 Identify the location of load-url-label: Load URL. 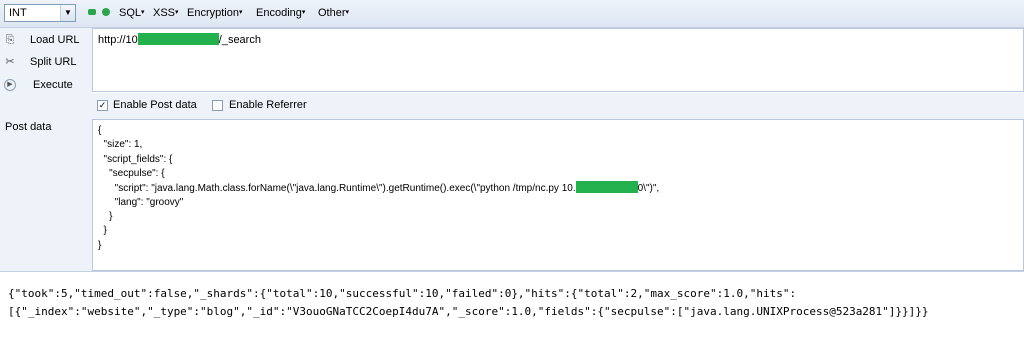
(55, 40).